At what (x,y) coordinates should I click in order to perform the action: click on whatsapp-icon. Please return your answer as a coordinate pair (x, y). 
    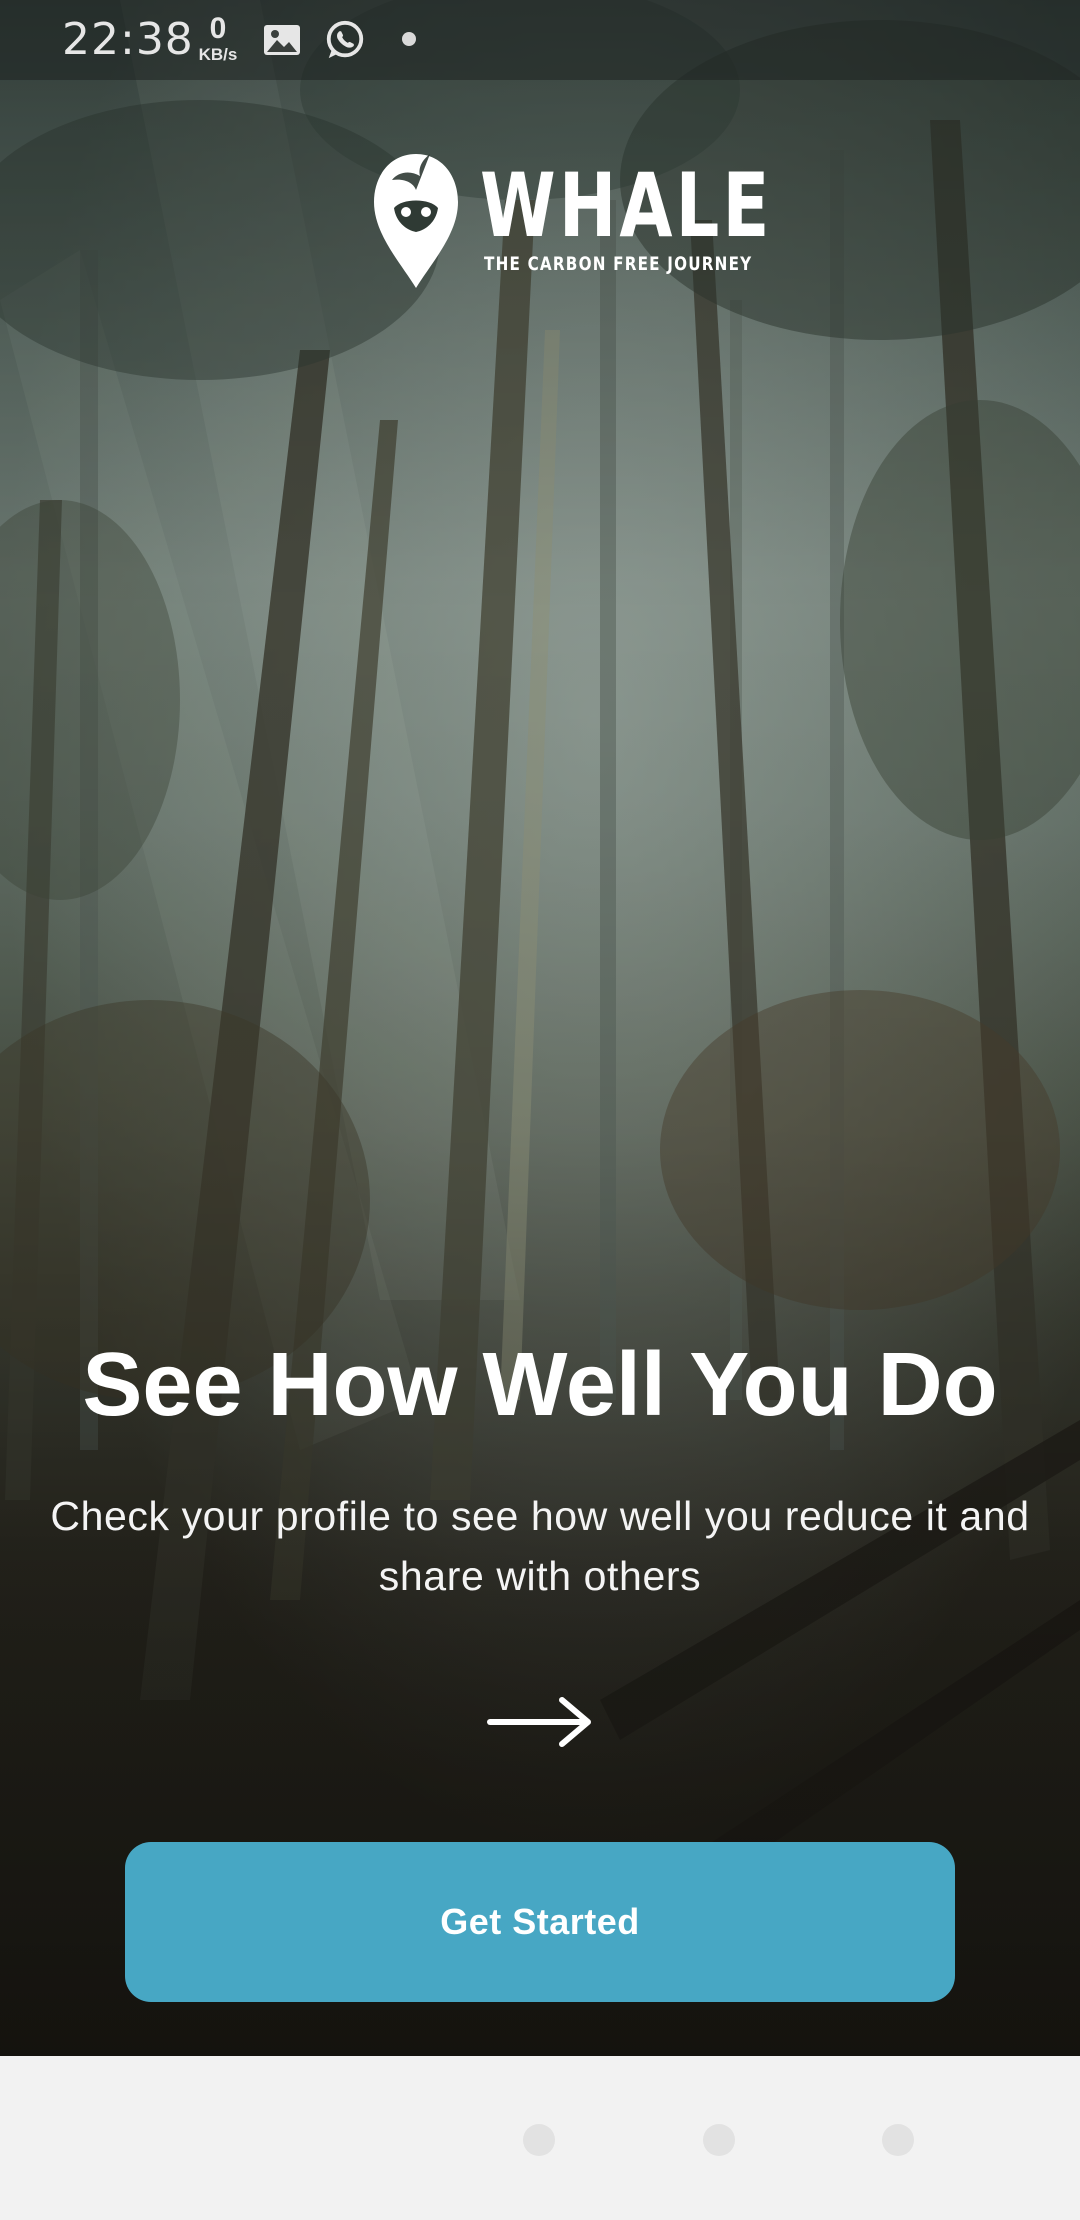
    Looking at the image, I should click on (345, 39).